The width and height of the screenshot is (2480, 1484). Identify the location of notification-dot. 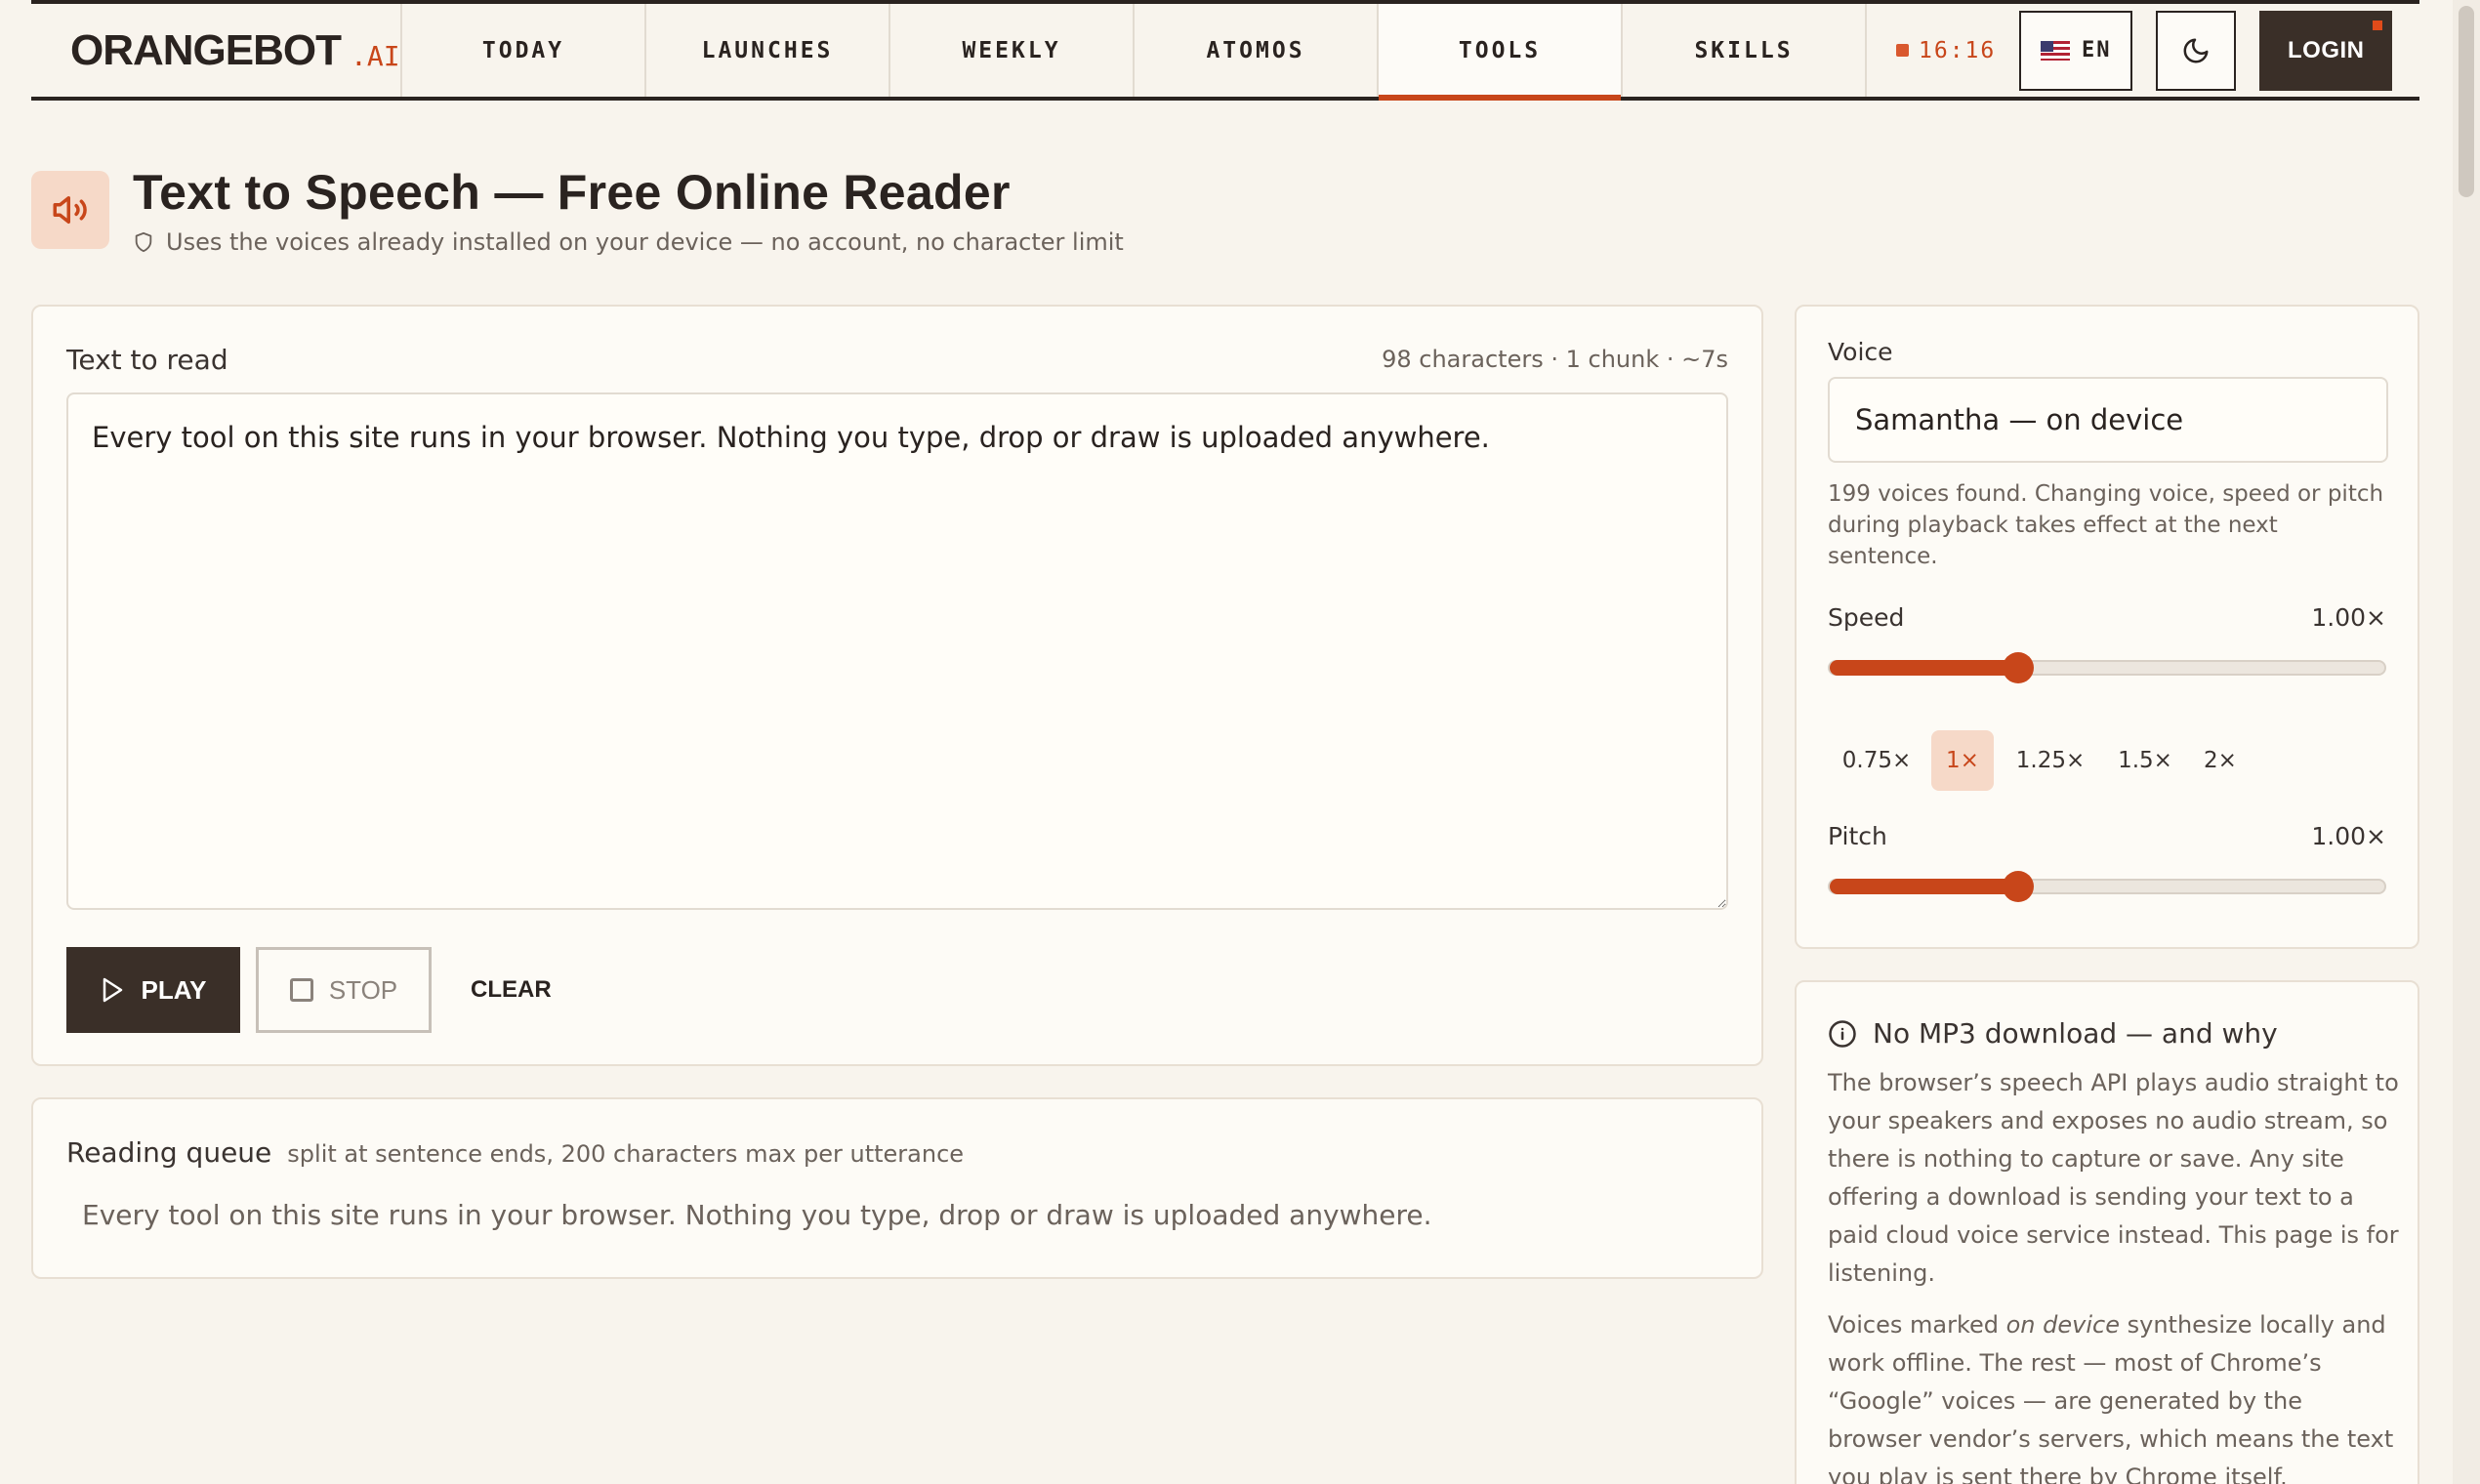
(2378, 25).